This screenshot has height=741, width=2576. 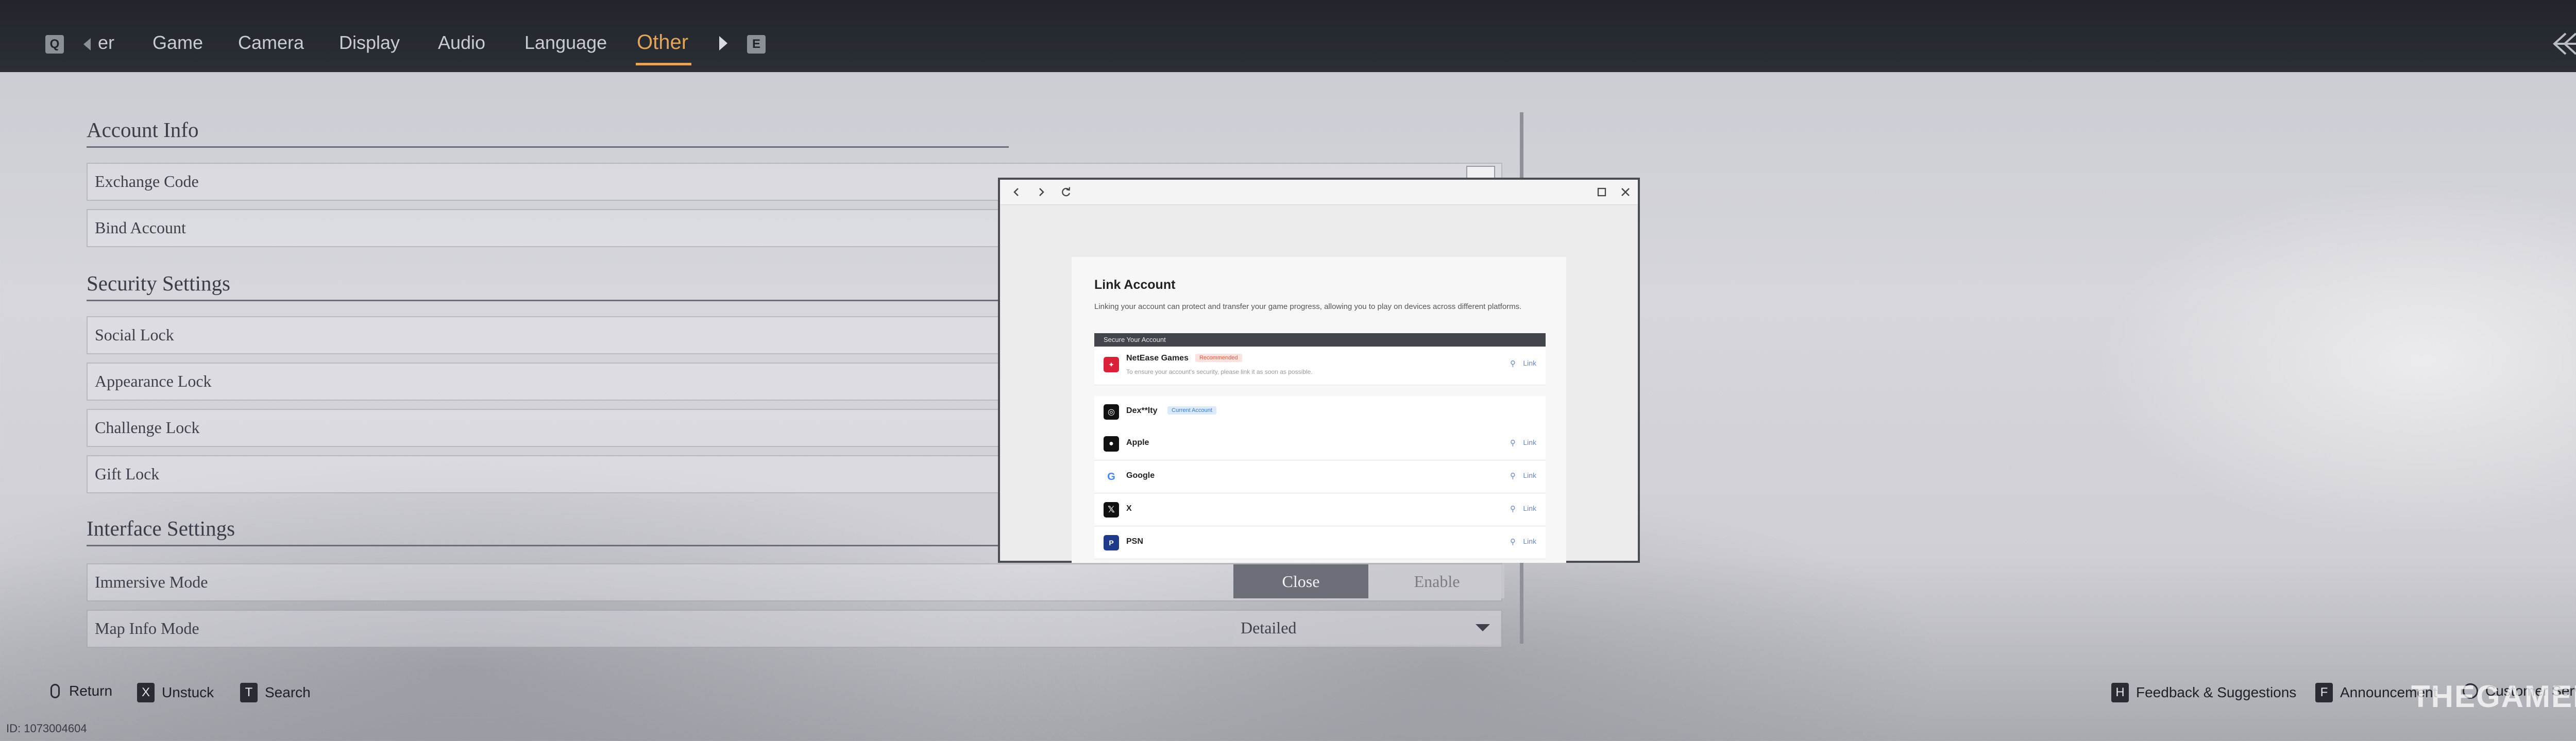 What do you see at coordinates (153, 381) in the screenshot?
I see `setting-label: Appearance Lock` at bounding box center [153, 381].